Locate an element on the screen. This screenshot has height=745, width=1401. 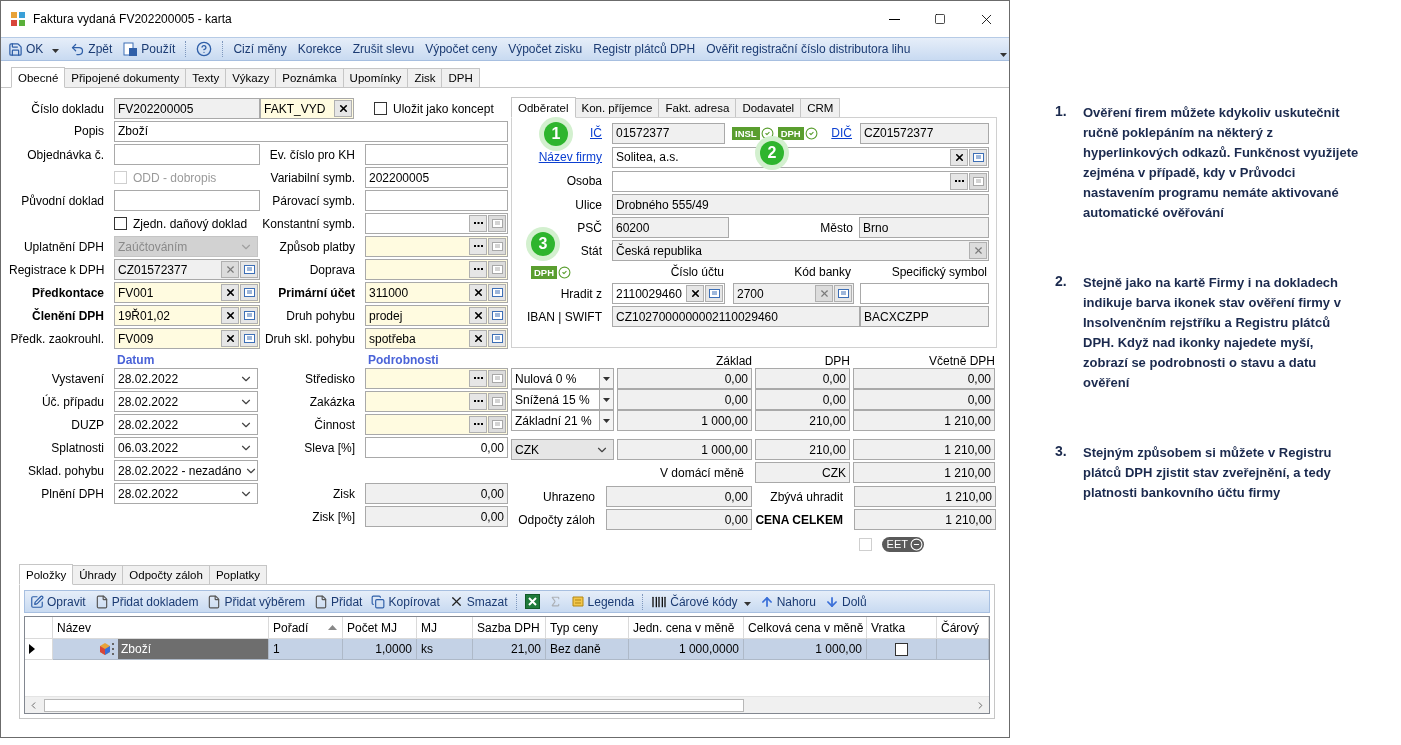
toolbar-button: Opravit is located at coordinates (58, 601).